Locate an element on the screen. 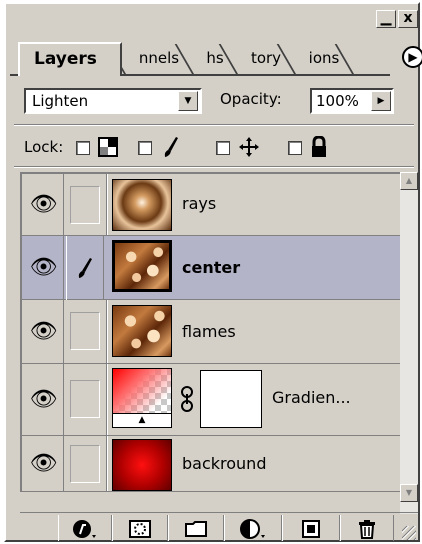 The height and width of the screenshot is (544, 422). layer-name: backround is located at coordinates (224, 463).